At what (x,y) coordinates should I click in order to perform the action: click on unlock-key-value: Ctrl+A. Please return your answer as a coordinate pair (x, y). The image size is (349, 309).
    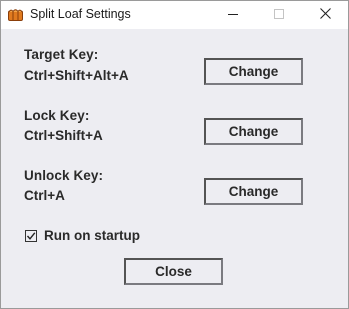
    Looking at the image, I should click on (44, 195).